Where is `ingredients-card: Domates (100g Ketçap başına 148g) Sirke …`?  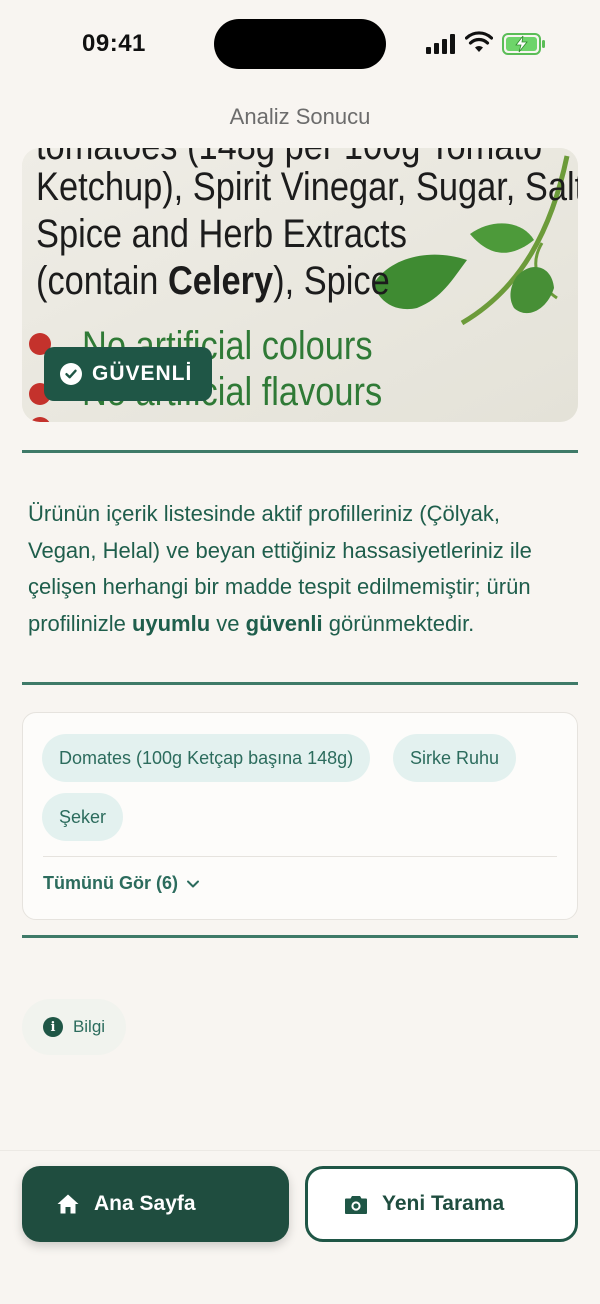
ingredients-card: Domates (100g Ketçap başına 148g) Sirke … is located at coordinates (300, 816).